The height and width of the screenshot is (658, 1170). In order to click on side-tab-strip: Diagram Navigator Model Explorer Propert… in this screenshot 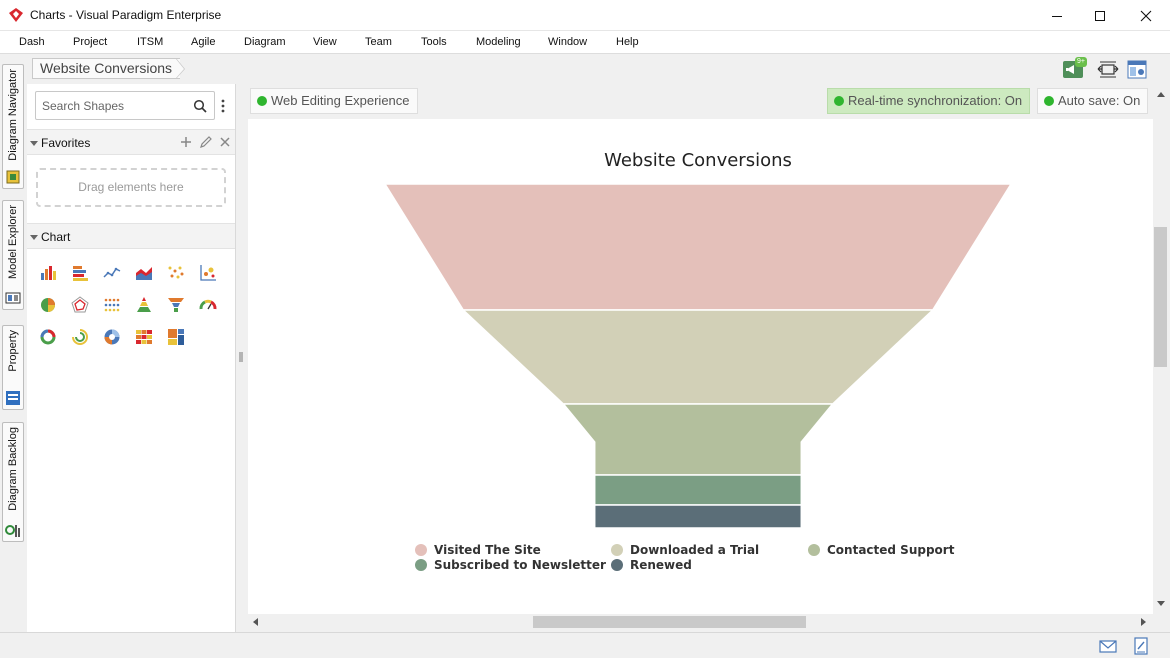, I will do `click(13, 343)`.